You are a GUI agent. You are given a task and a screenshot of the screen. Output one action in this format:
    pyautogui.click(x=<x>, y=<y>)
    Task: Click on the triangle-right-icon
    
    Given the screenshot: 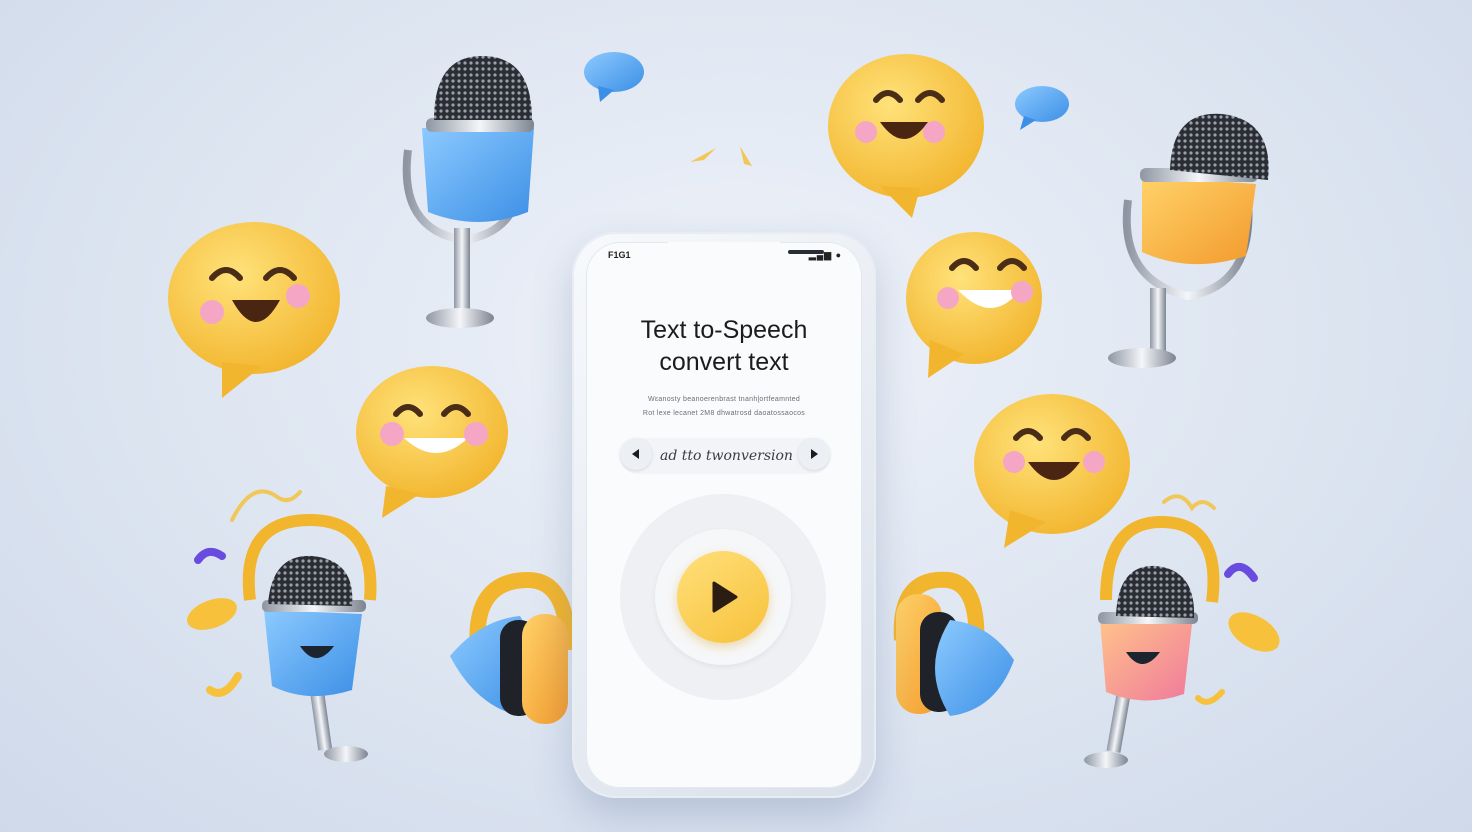 What is the action you would take?
    pyautogui.click(x=814, y=454)
    